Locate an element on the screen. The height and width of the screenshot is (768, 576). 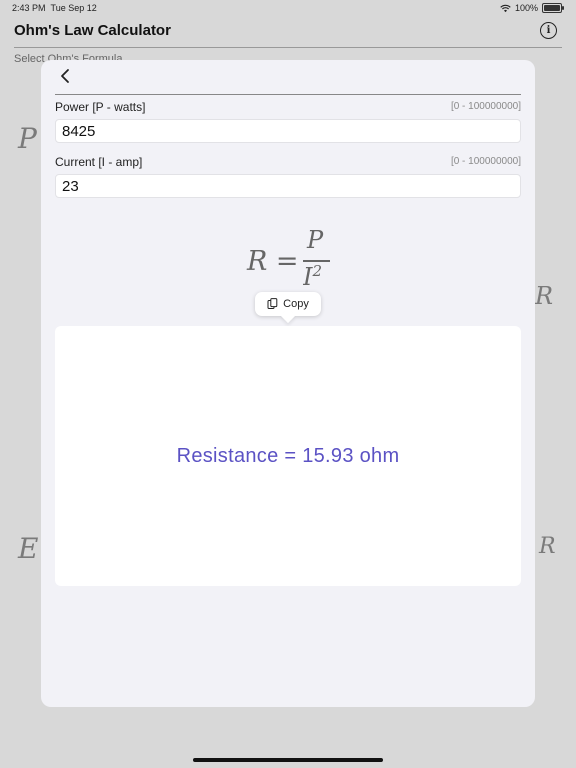
current-range: [0 - 100000000] is located at coordinates (485, 161).